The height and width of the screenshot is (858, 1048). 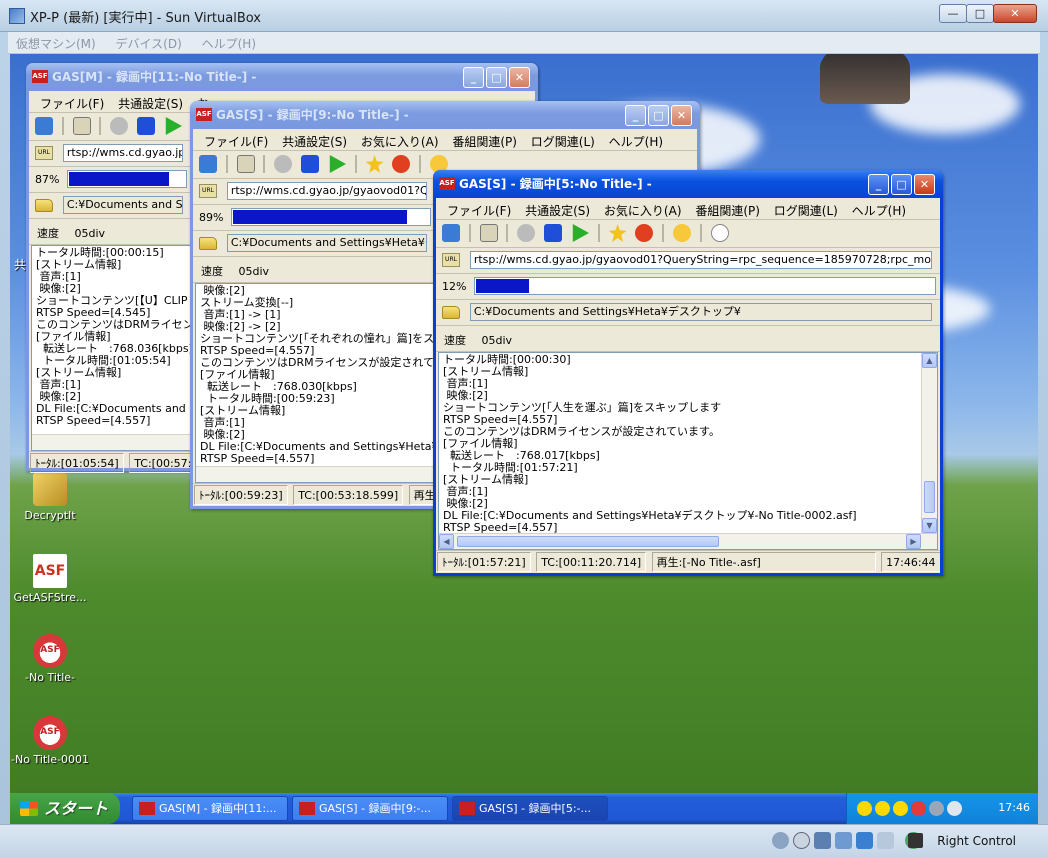 What do you see at coordinates (929, 360) in the screenshot?
I see `scroll-up-icon: ▲` at bounding box center [929, 360].